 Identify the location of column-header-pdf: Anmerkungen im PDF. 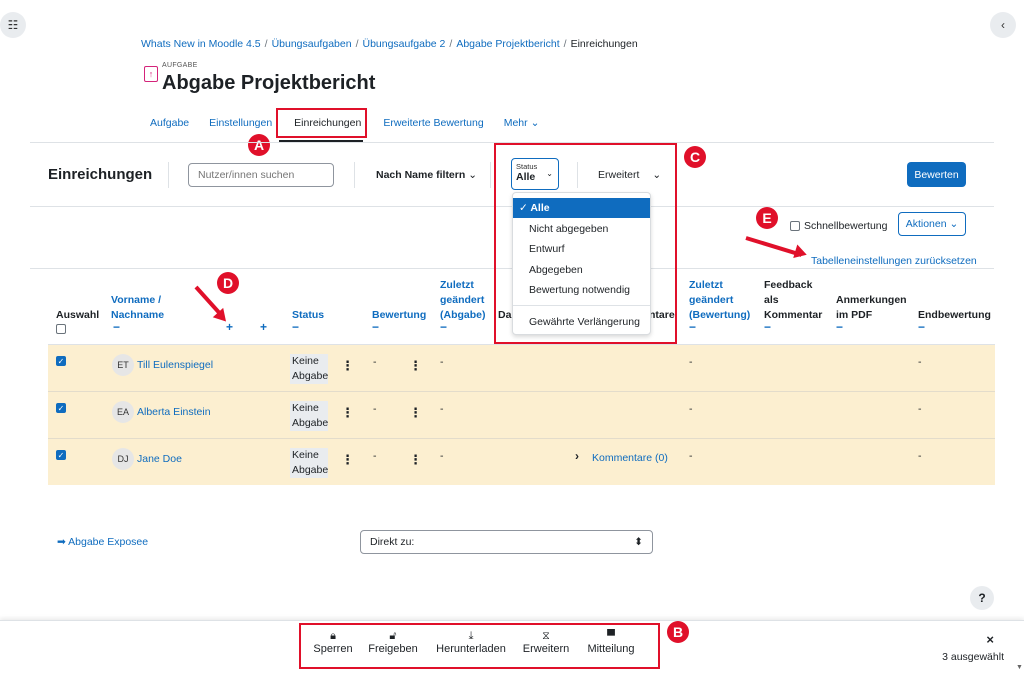
(871, 308).